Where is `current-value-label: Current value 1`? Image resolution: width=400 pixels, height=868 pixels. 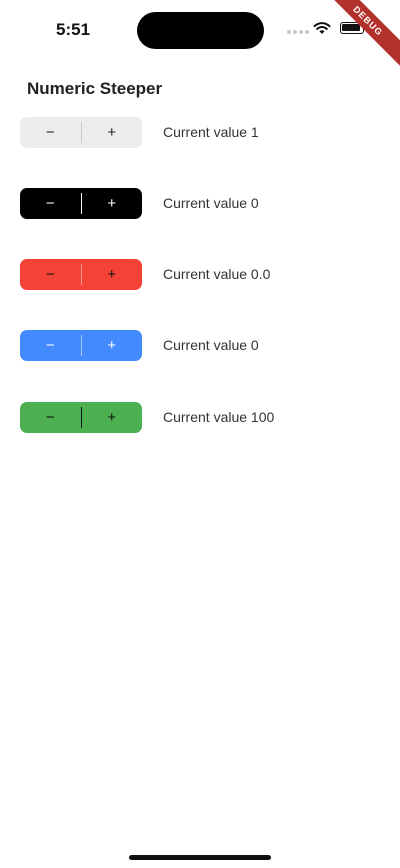
current-value-label: Current value 1 is located at coordinates (211, 132).